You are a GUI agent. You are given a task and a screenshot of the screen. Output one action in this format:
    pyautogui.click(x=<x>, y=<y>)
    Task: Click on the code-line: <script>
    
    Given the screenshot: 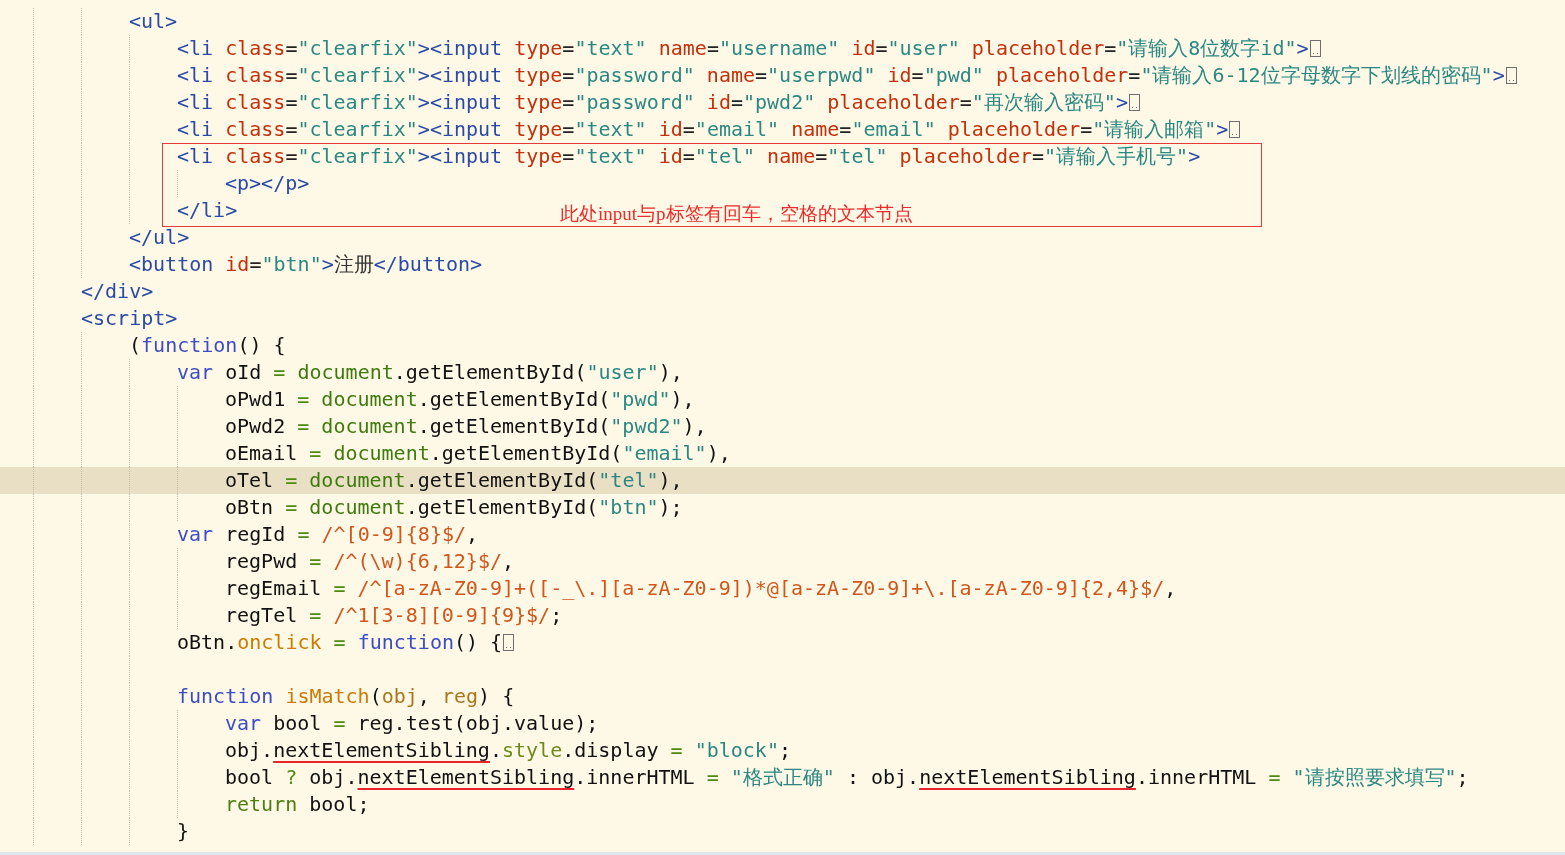 What is the action you would take?
    pyautogui.click(x=129, y=318)
    